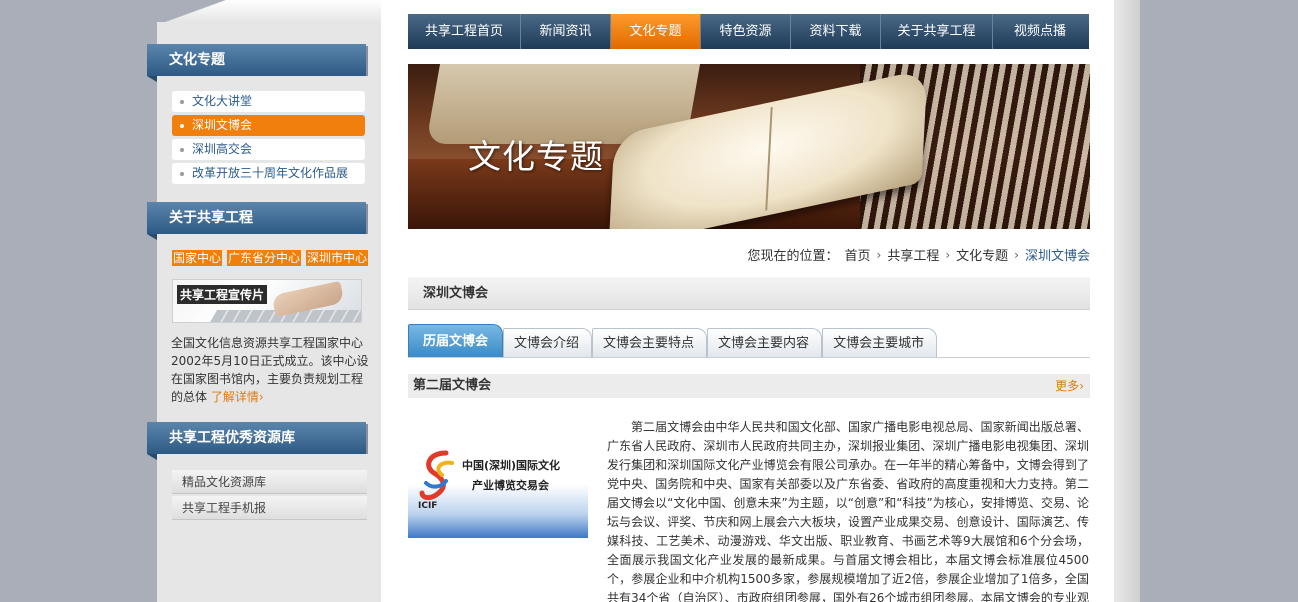  Describe the element at coordinates (793, 256) in the screenshot. I see `breadcrumb-label: 您现在的位置：` at that location.